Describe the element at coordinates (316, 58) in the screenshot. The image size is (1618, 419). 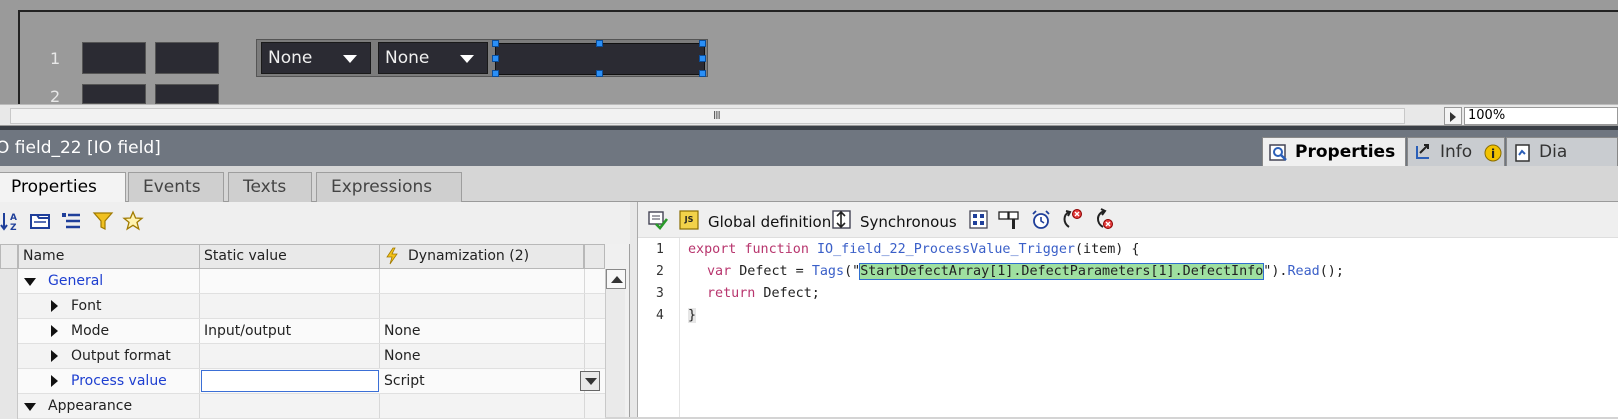
I see `dropdown-combo-1: None` at that location.